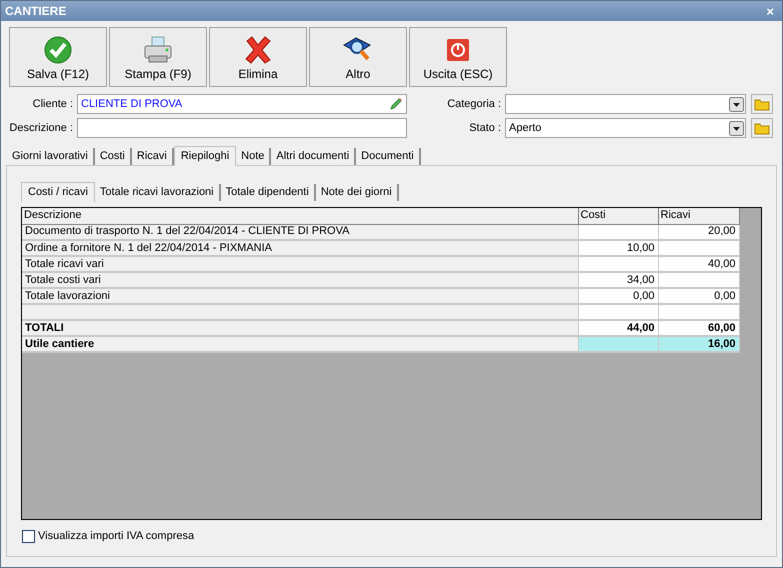 This screenshot has width=783, height=568. Describe the element at coordinates (618, 280) in the screenshot. I see `table-cell: 34,00` at that location.